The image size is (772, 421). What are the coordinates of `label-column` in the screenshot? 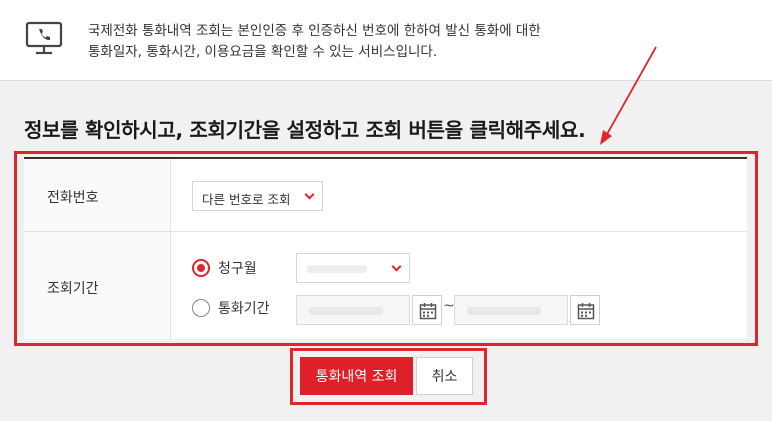 It's located at (97, 249).